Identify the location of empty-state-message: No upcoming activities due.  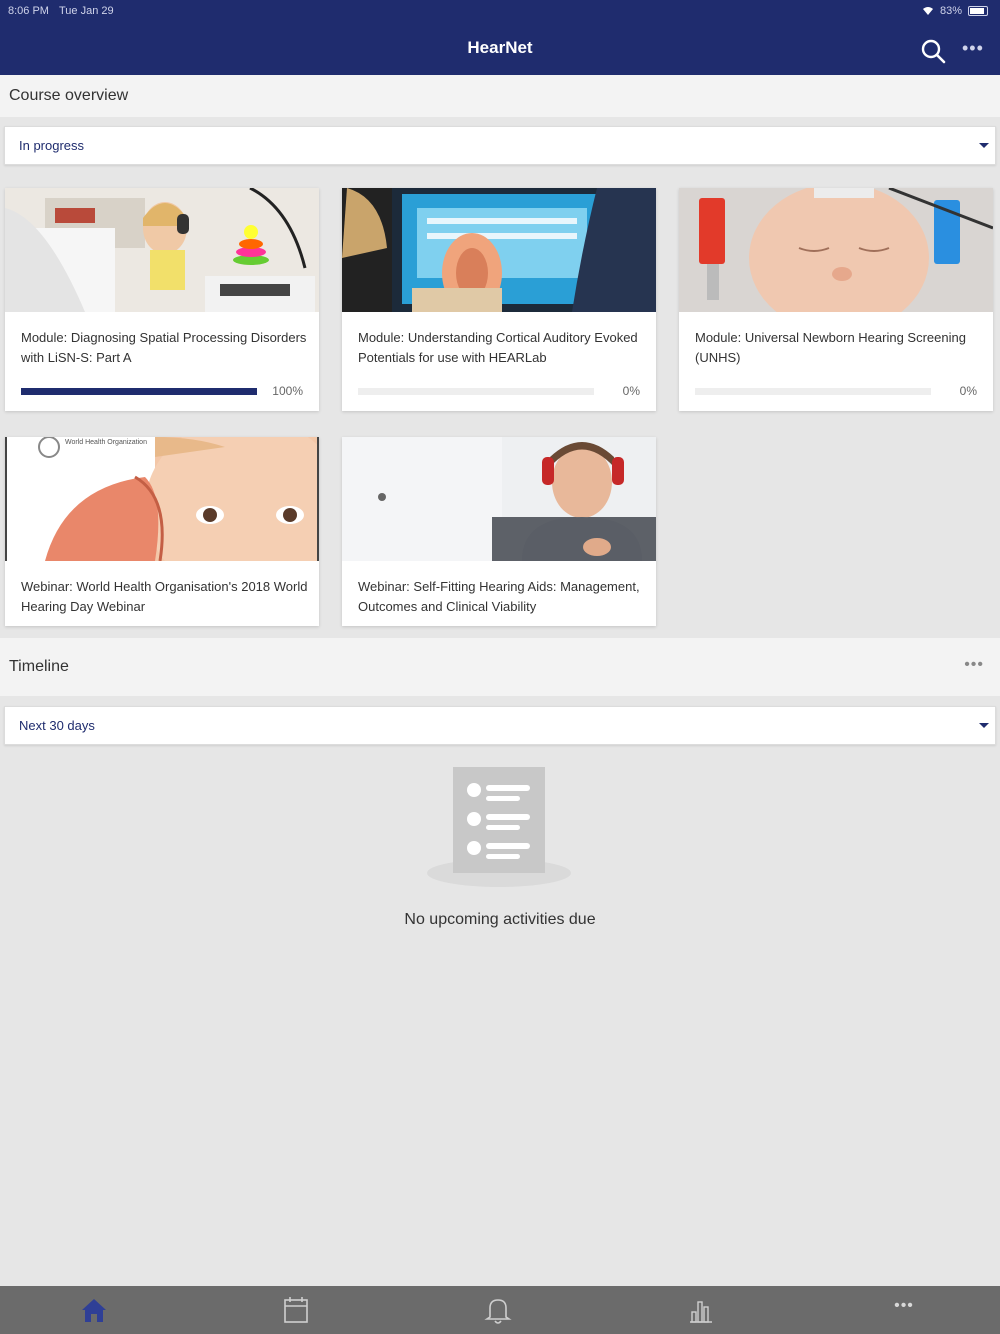
(500, 919).